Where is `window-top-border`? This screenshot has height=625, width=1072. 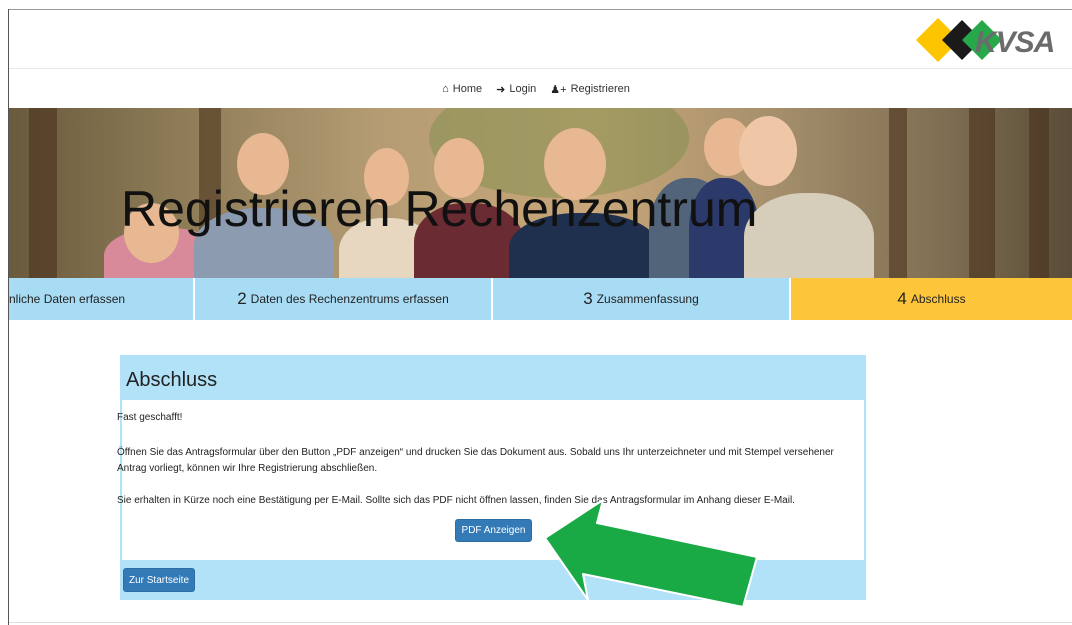
window-top-border is located at coordinates (540, 9).